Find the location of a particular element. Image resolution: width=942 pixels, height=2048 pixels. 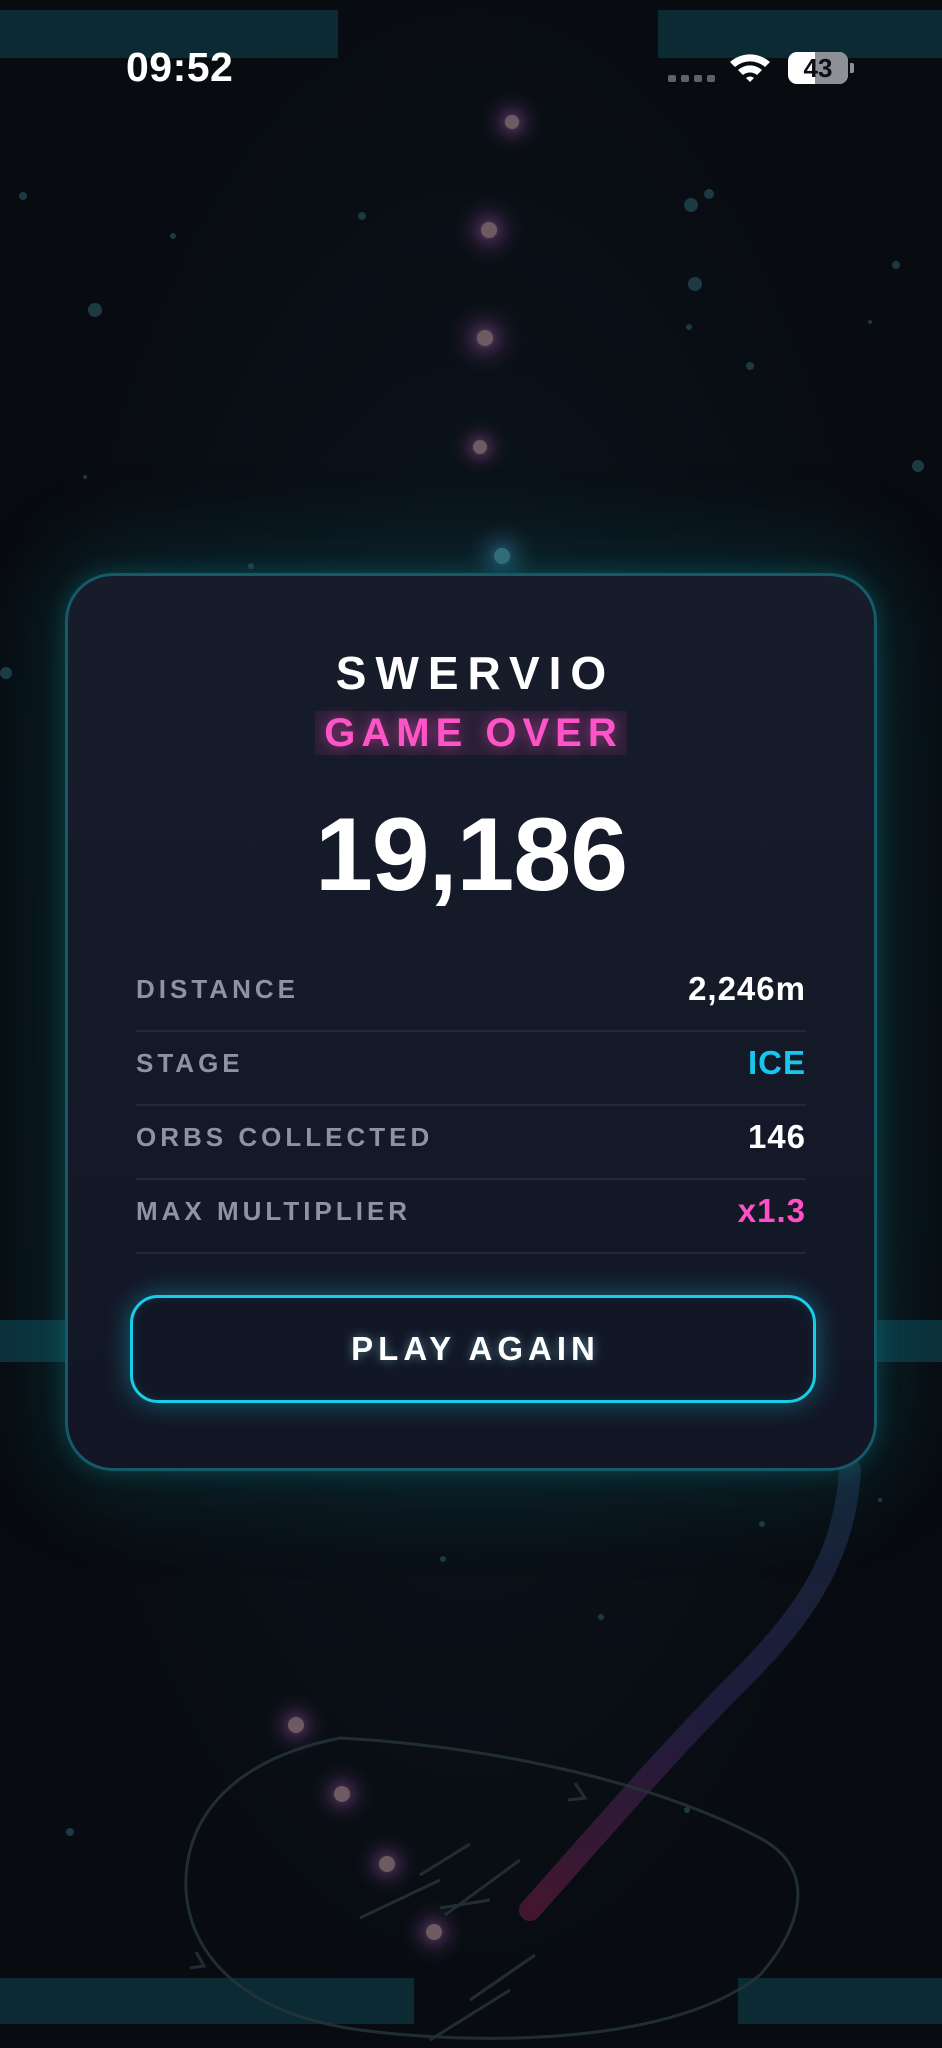

battery-body: 43 is located at coordinates (818, 68).